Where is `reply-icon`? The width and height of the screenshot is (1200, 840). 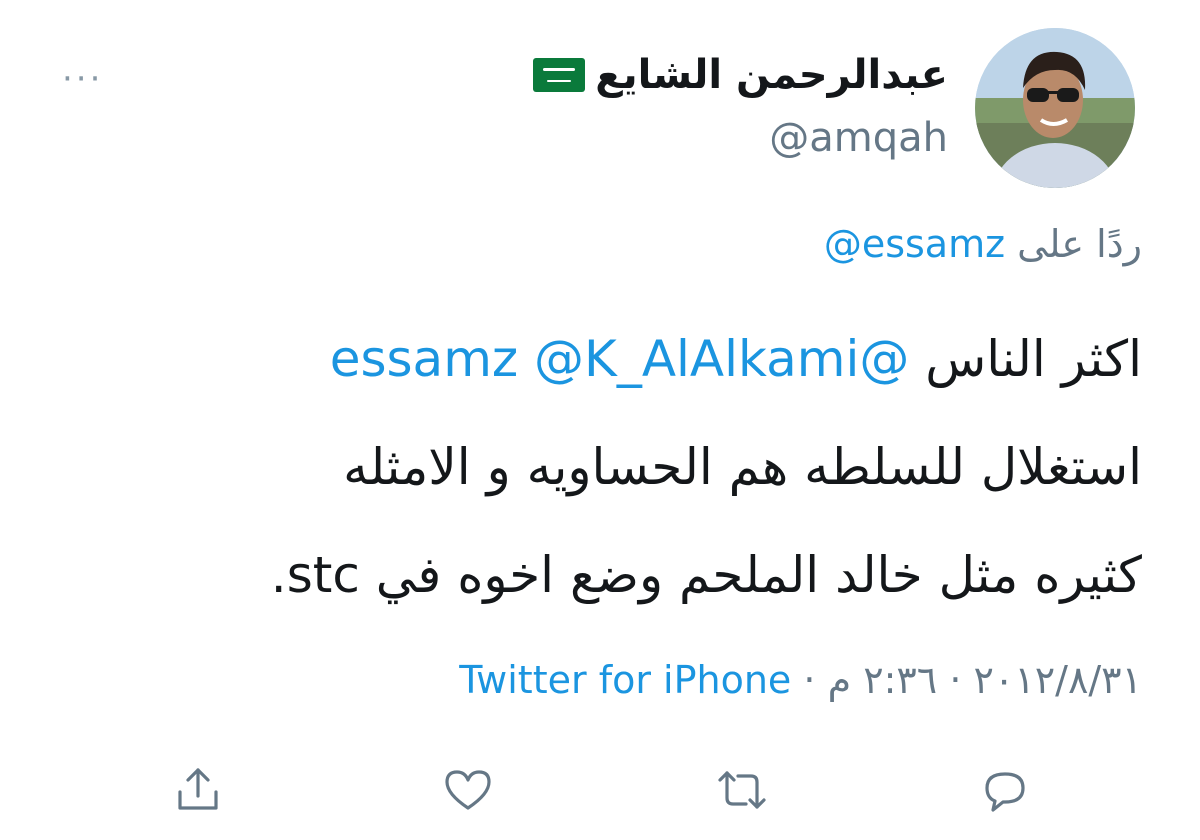 reply-icon is located at coordinates (1005, 792).